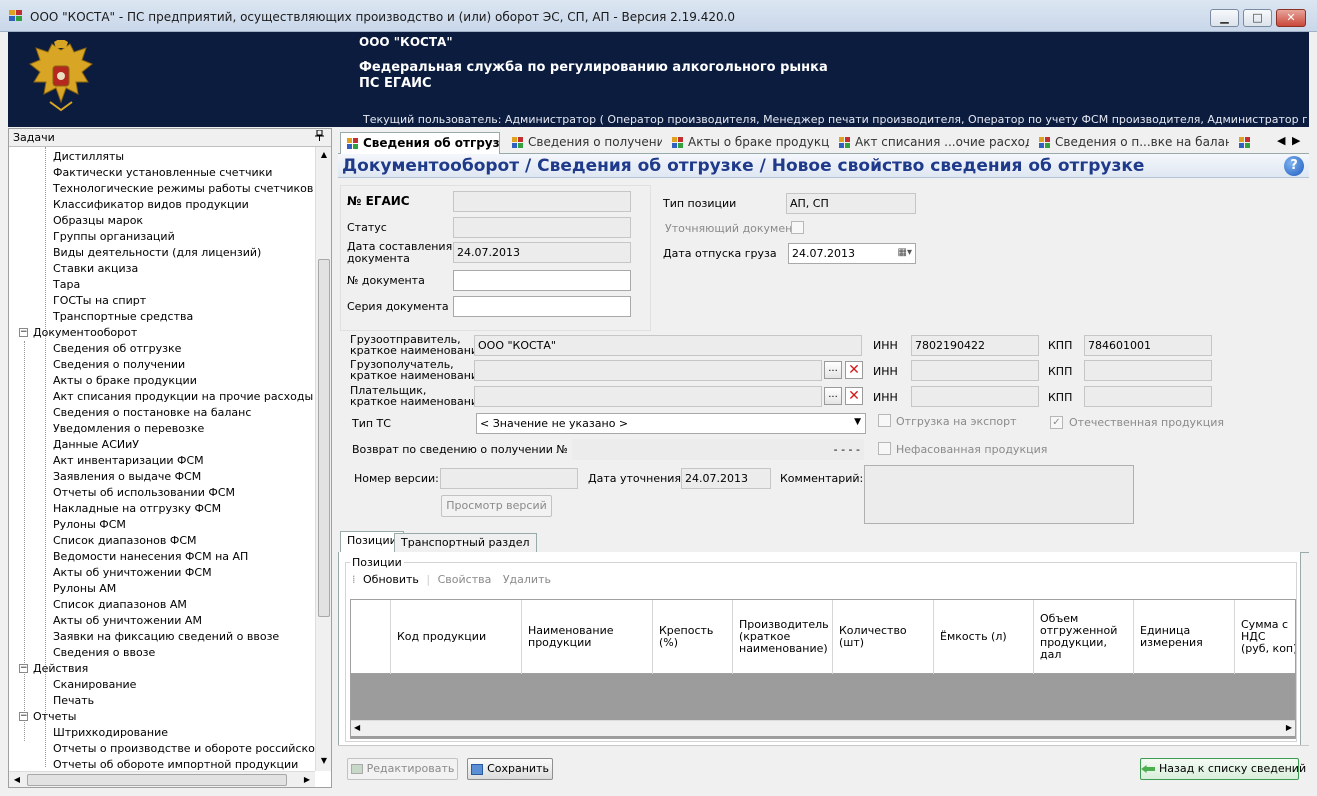  Describe the element at coordinates (144, 493) in the screenshot. I see `tree-item: Отчеты об использовании ФСМ` at that location.